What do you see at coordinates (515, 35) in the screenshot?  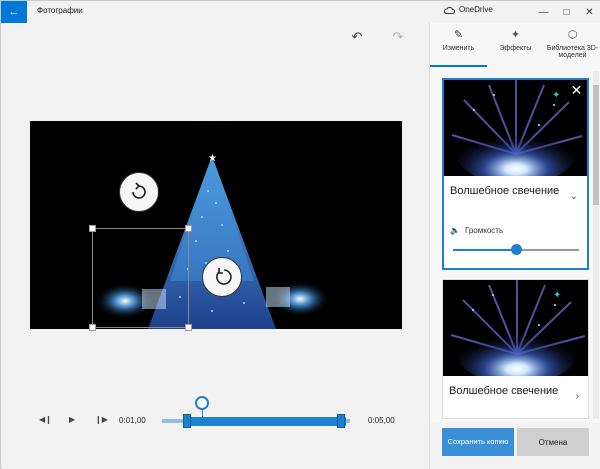 I see `sparkle-icon: ✦` at bounding box center [515, 35].